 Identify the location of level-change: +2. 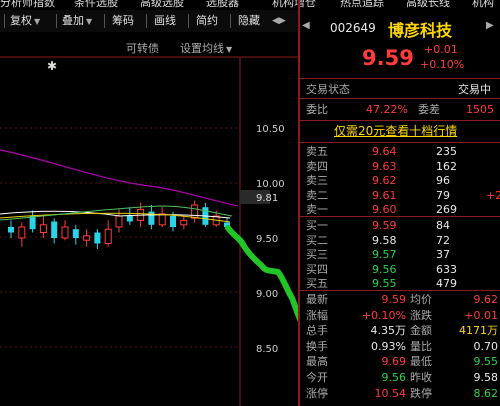
(493, 195).